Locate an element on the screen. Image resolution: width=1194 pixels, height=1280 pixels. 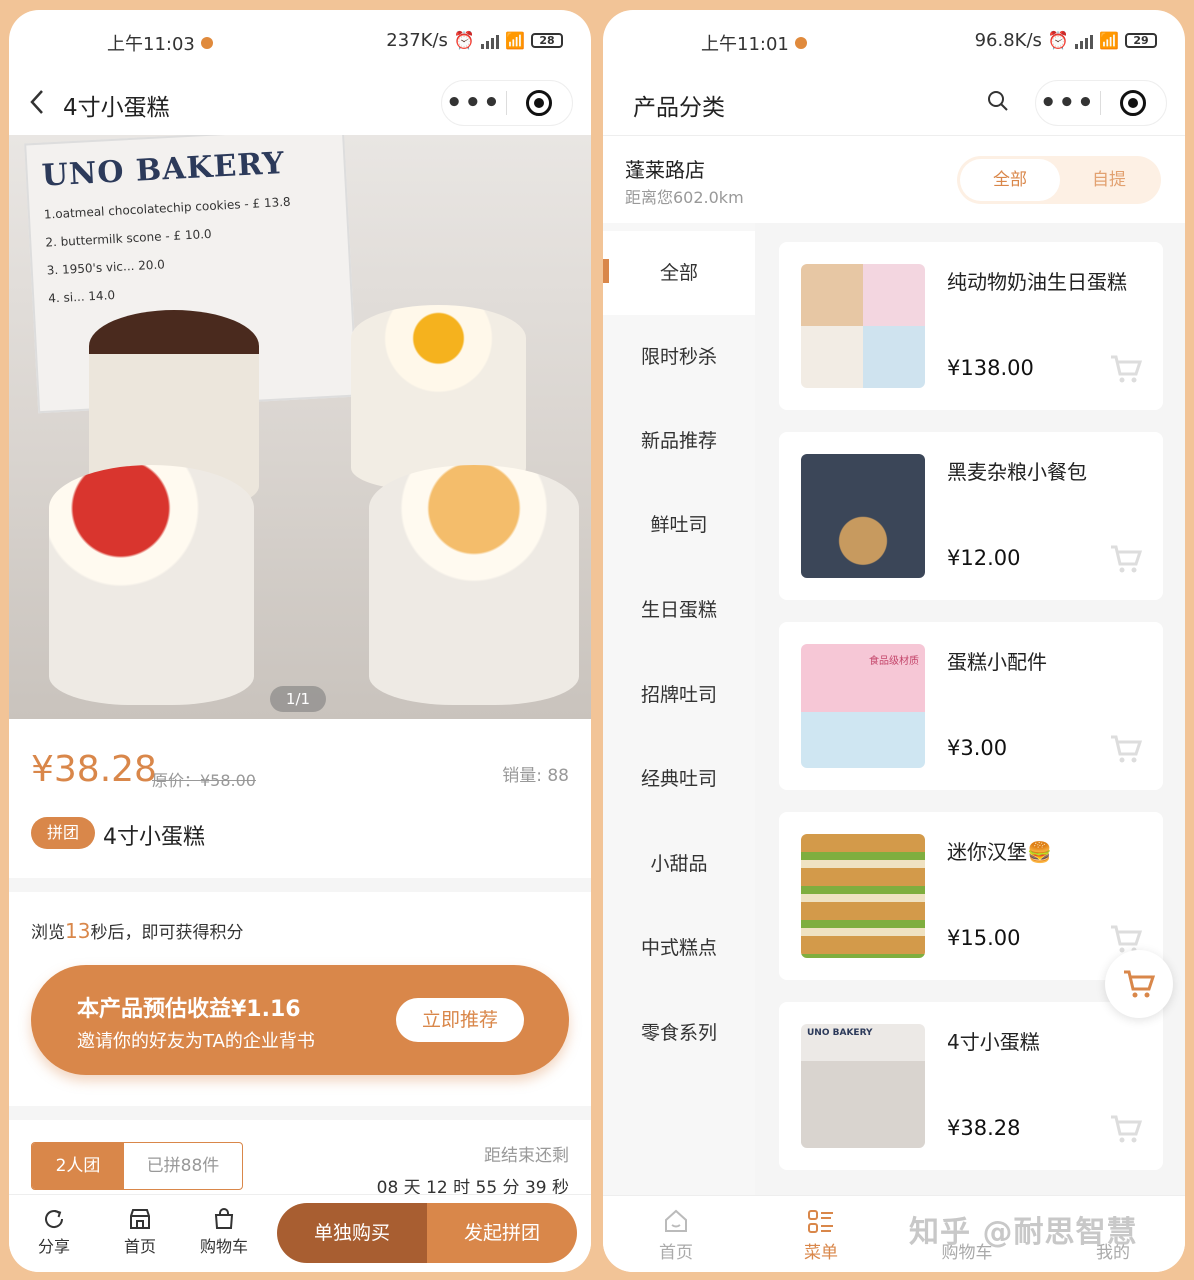
wifi-icon: 📶 is located at coordinates (1109, 40).